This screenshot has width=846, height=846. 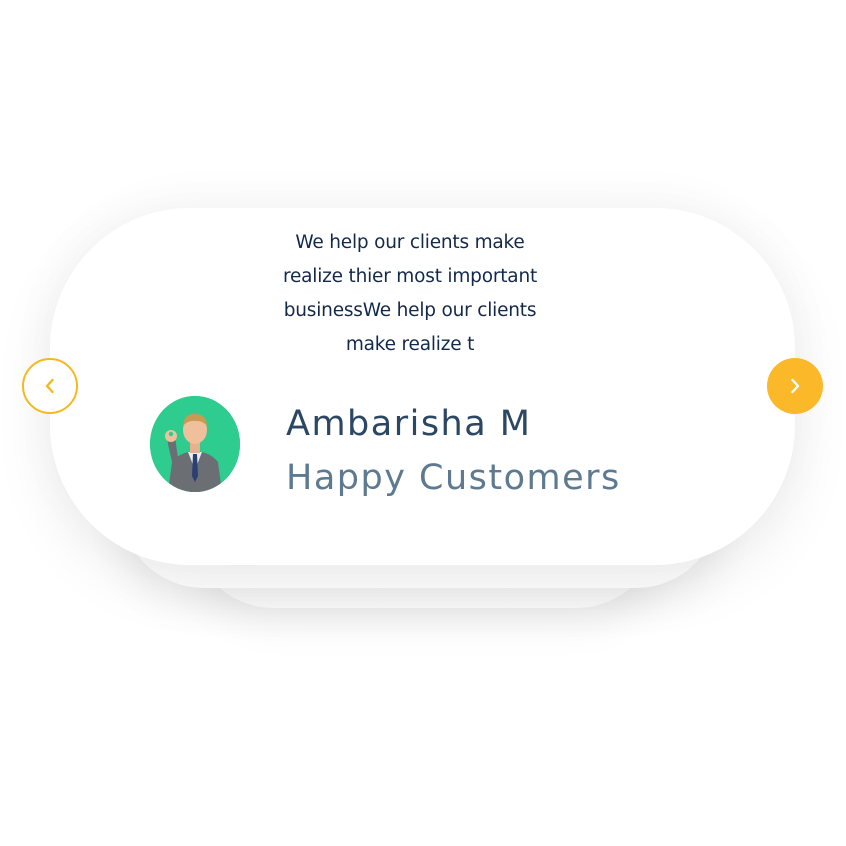 What do you see at coordinates (409, 424) in the screenshot?
I see `customer-name: Ambarisha M` at bounding box center [409, 424].